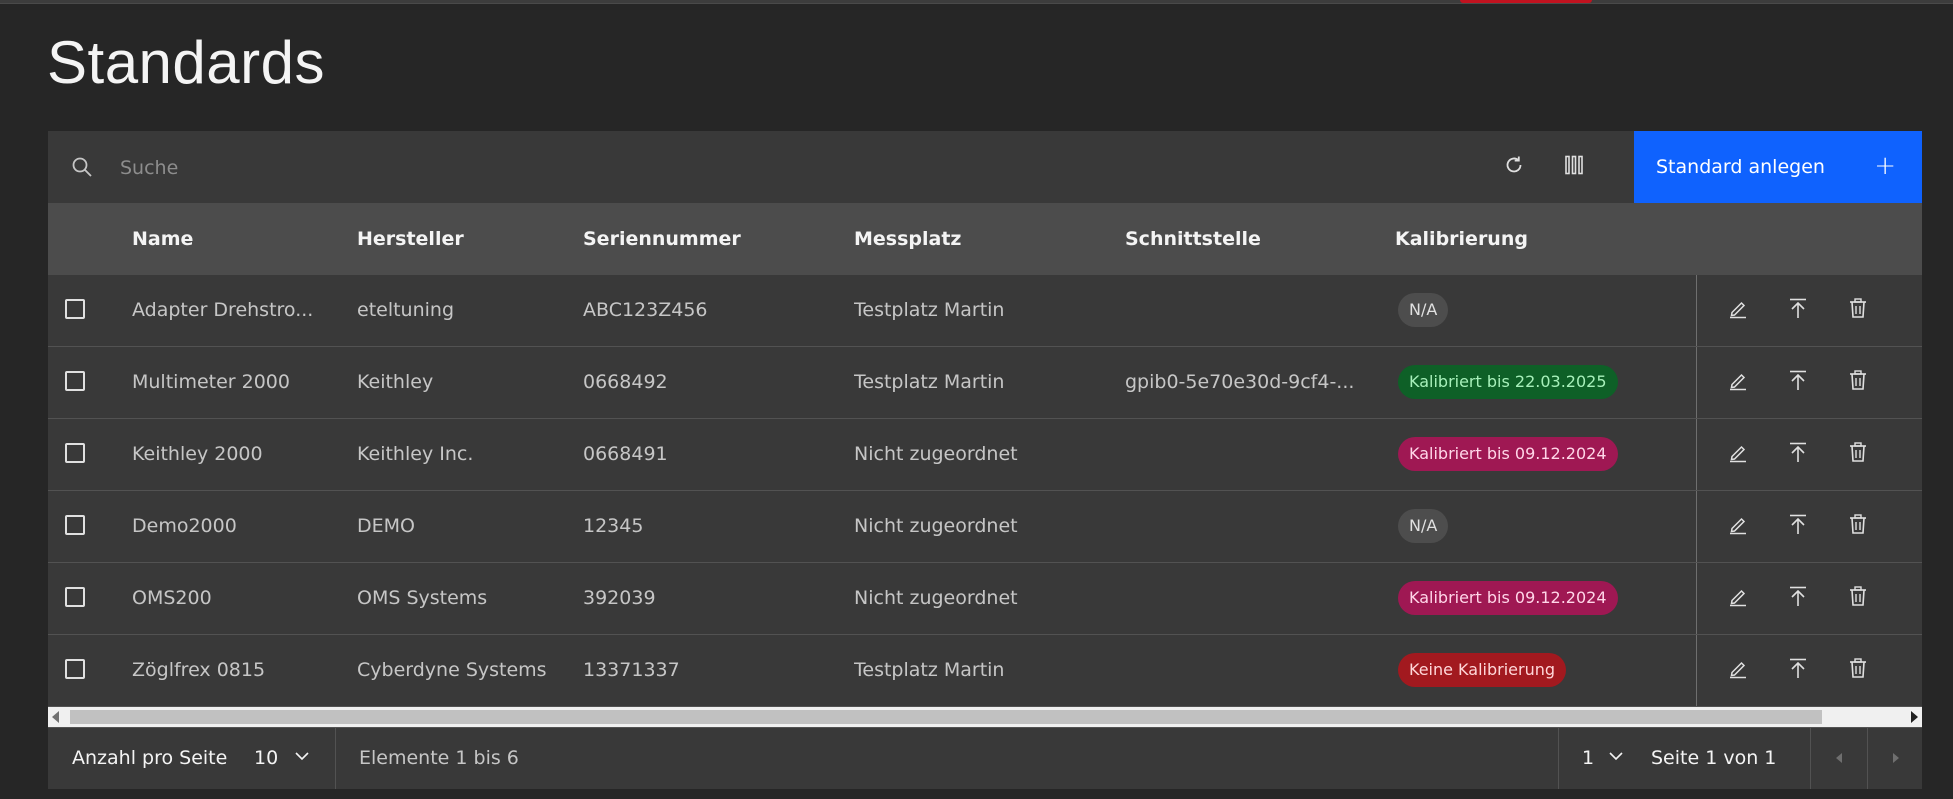 The width and height of the screenshot is (1953, 799). What do you see at coordinates (1508, 382) in the screenshot?
I see `calibration-status-badge: Kalibriert bis 22.03.2025` at bounding box center [1508, 382].